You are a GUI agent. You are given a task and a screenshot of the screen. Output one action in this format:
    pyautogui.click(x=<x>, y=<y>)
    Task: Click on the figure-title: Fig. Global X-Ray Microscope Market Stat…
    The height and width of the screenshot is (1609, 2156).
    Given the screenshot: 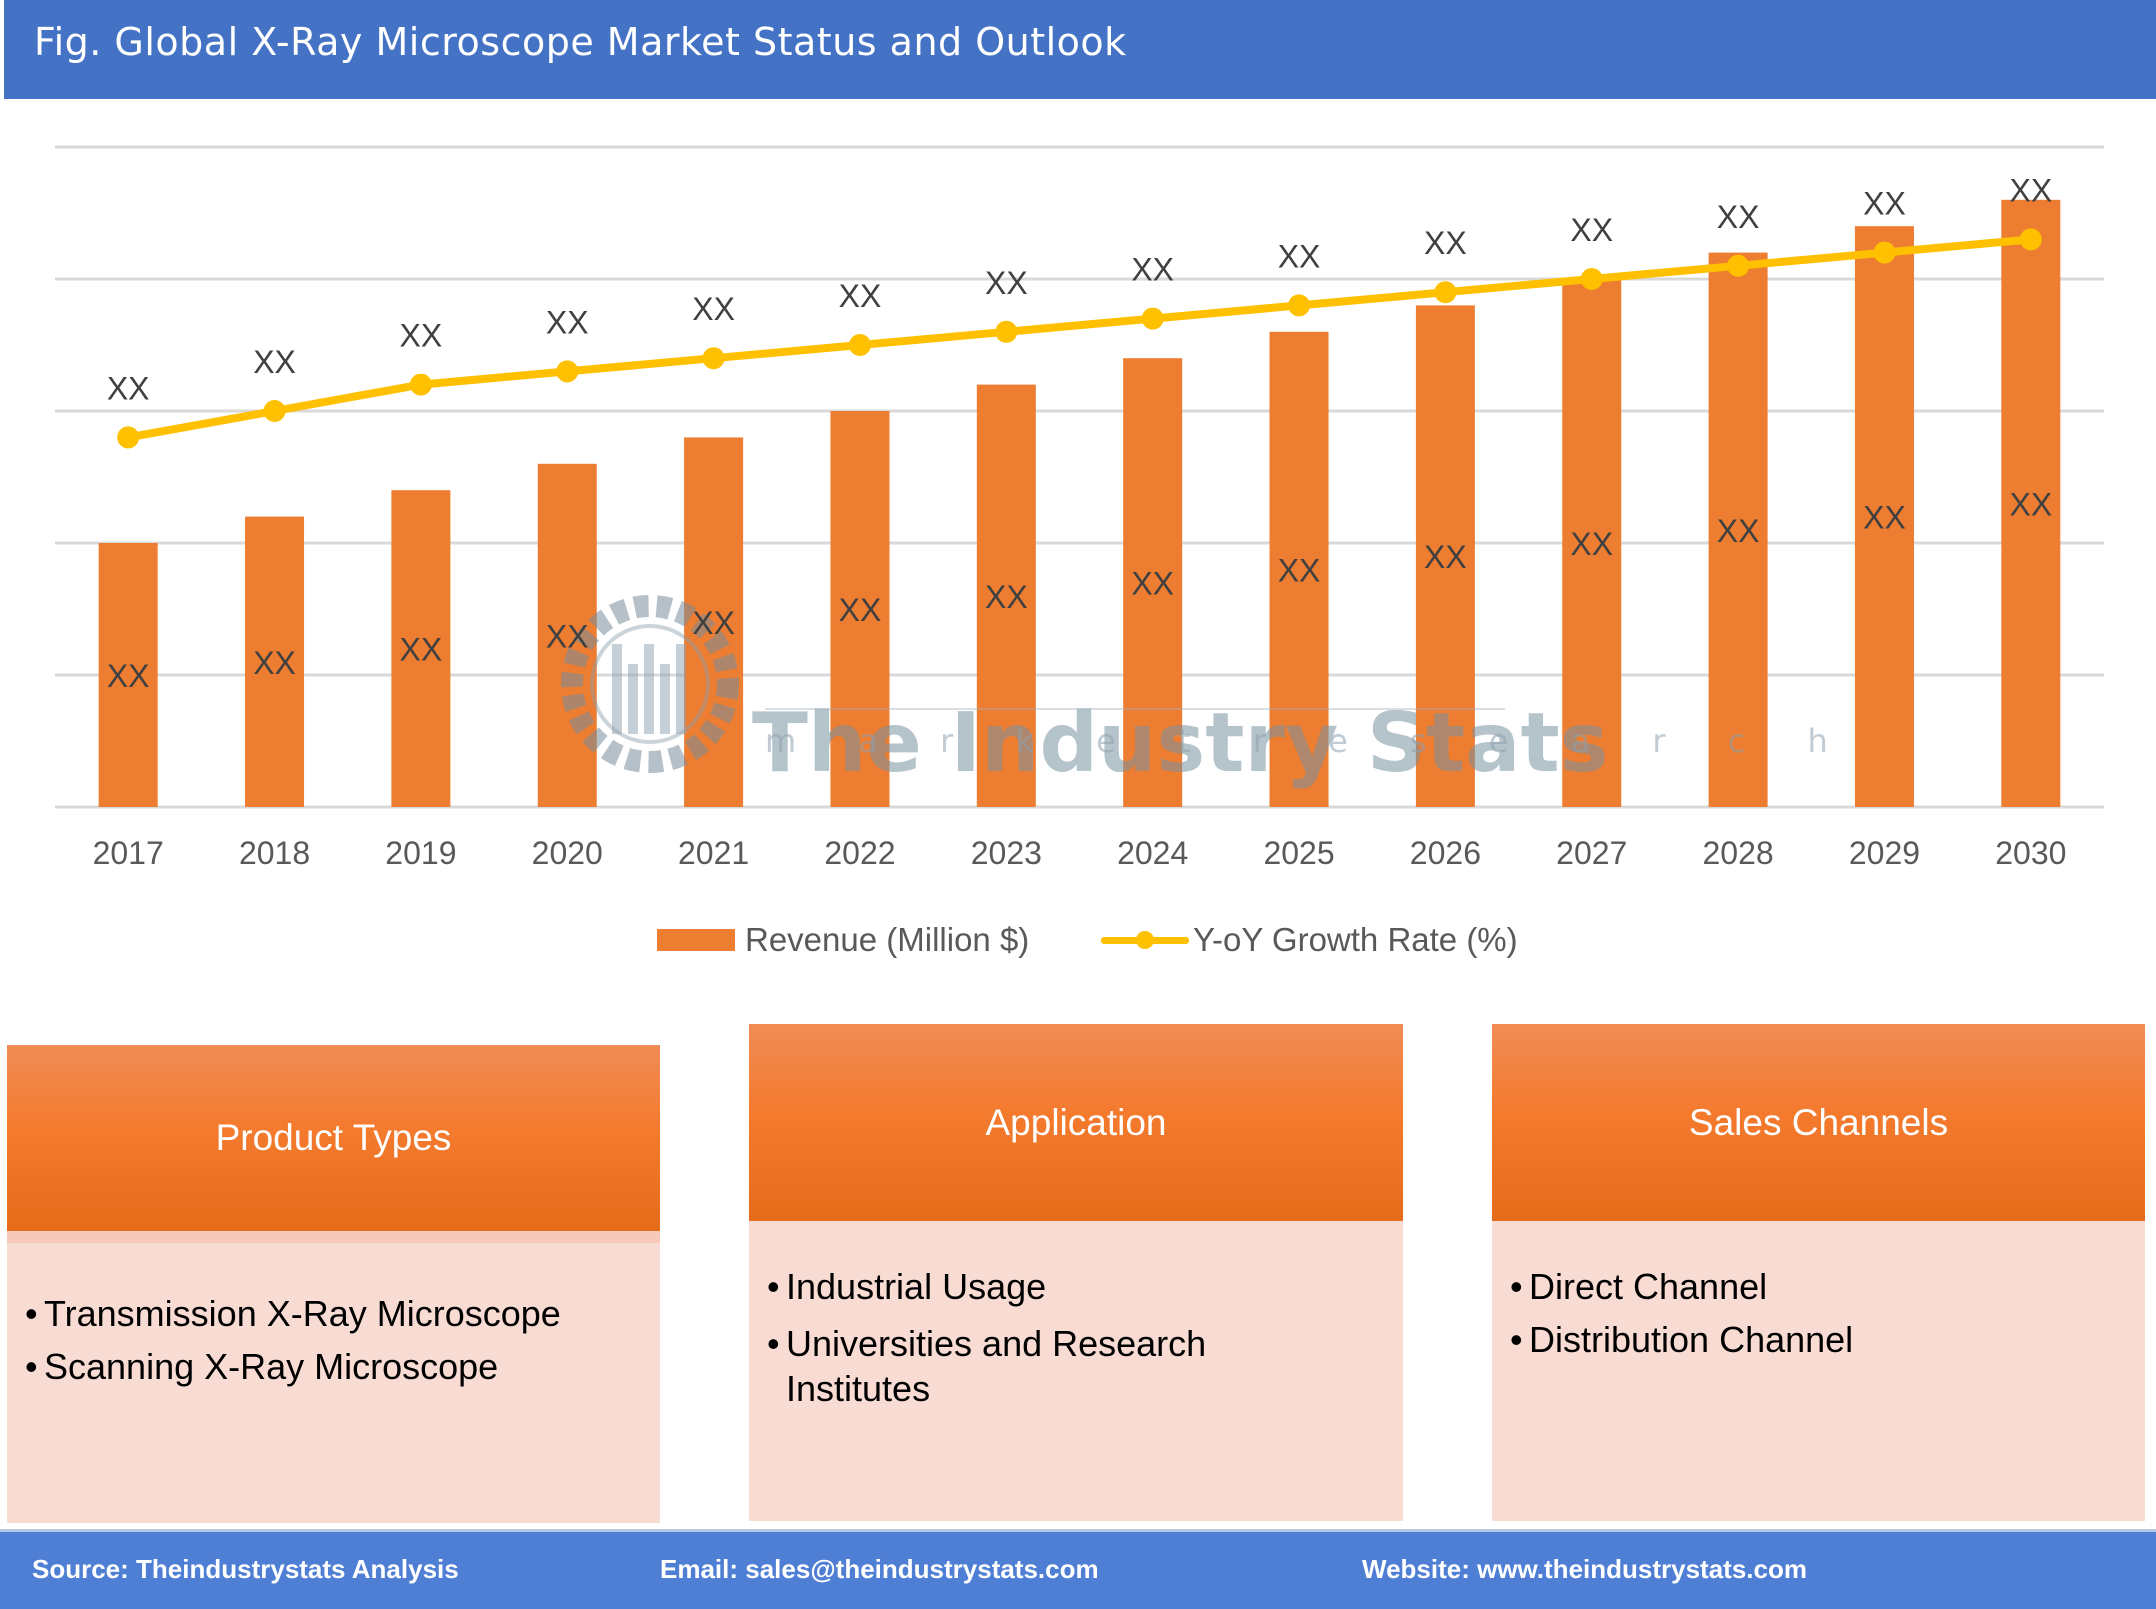 What is the action you would take?
    pyautogui.click(x=580, y=42)
    